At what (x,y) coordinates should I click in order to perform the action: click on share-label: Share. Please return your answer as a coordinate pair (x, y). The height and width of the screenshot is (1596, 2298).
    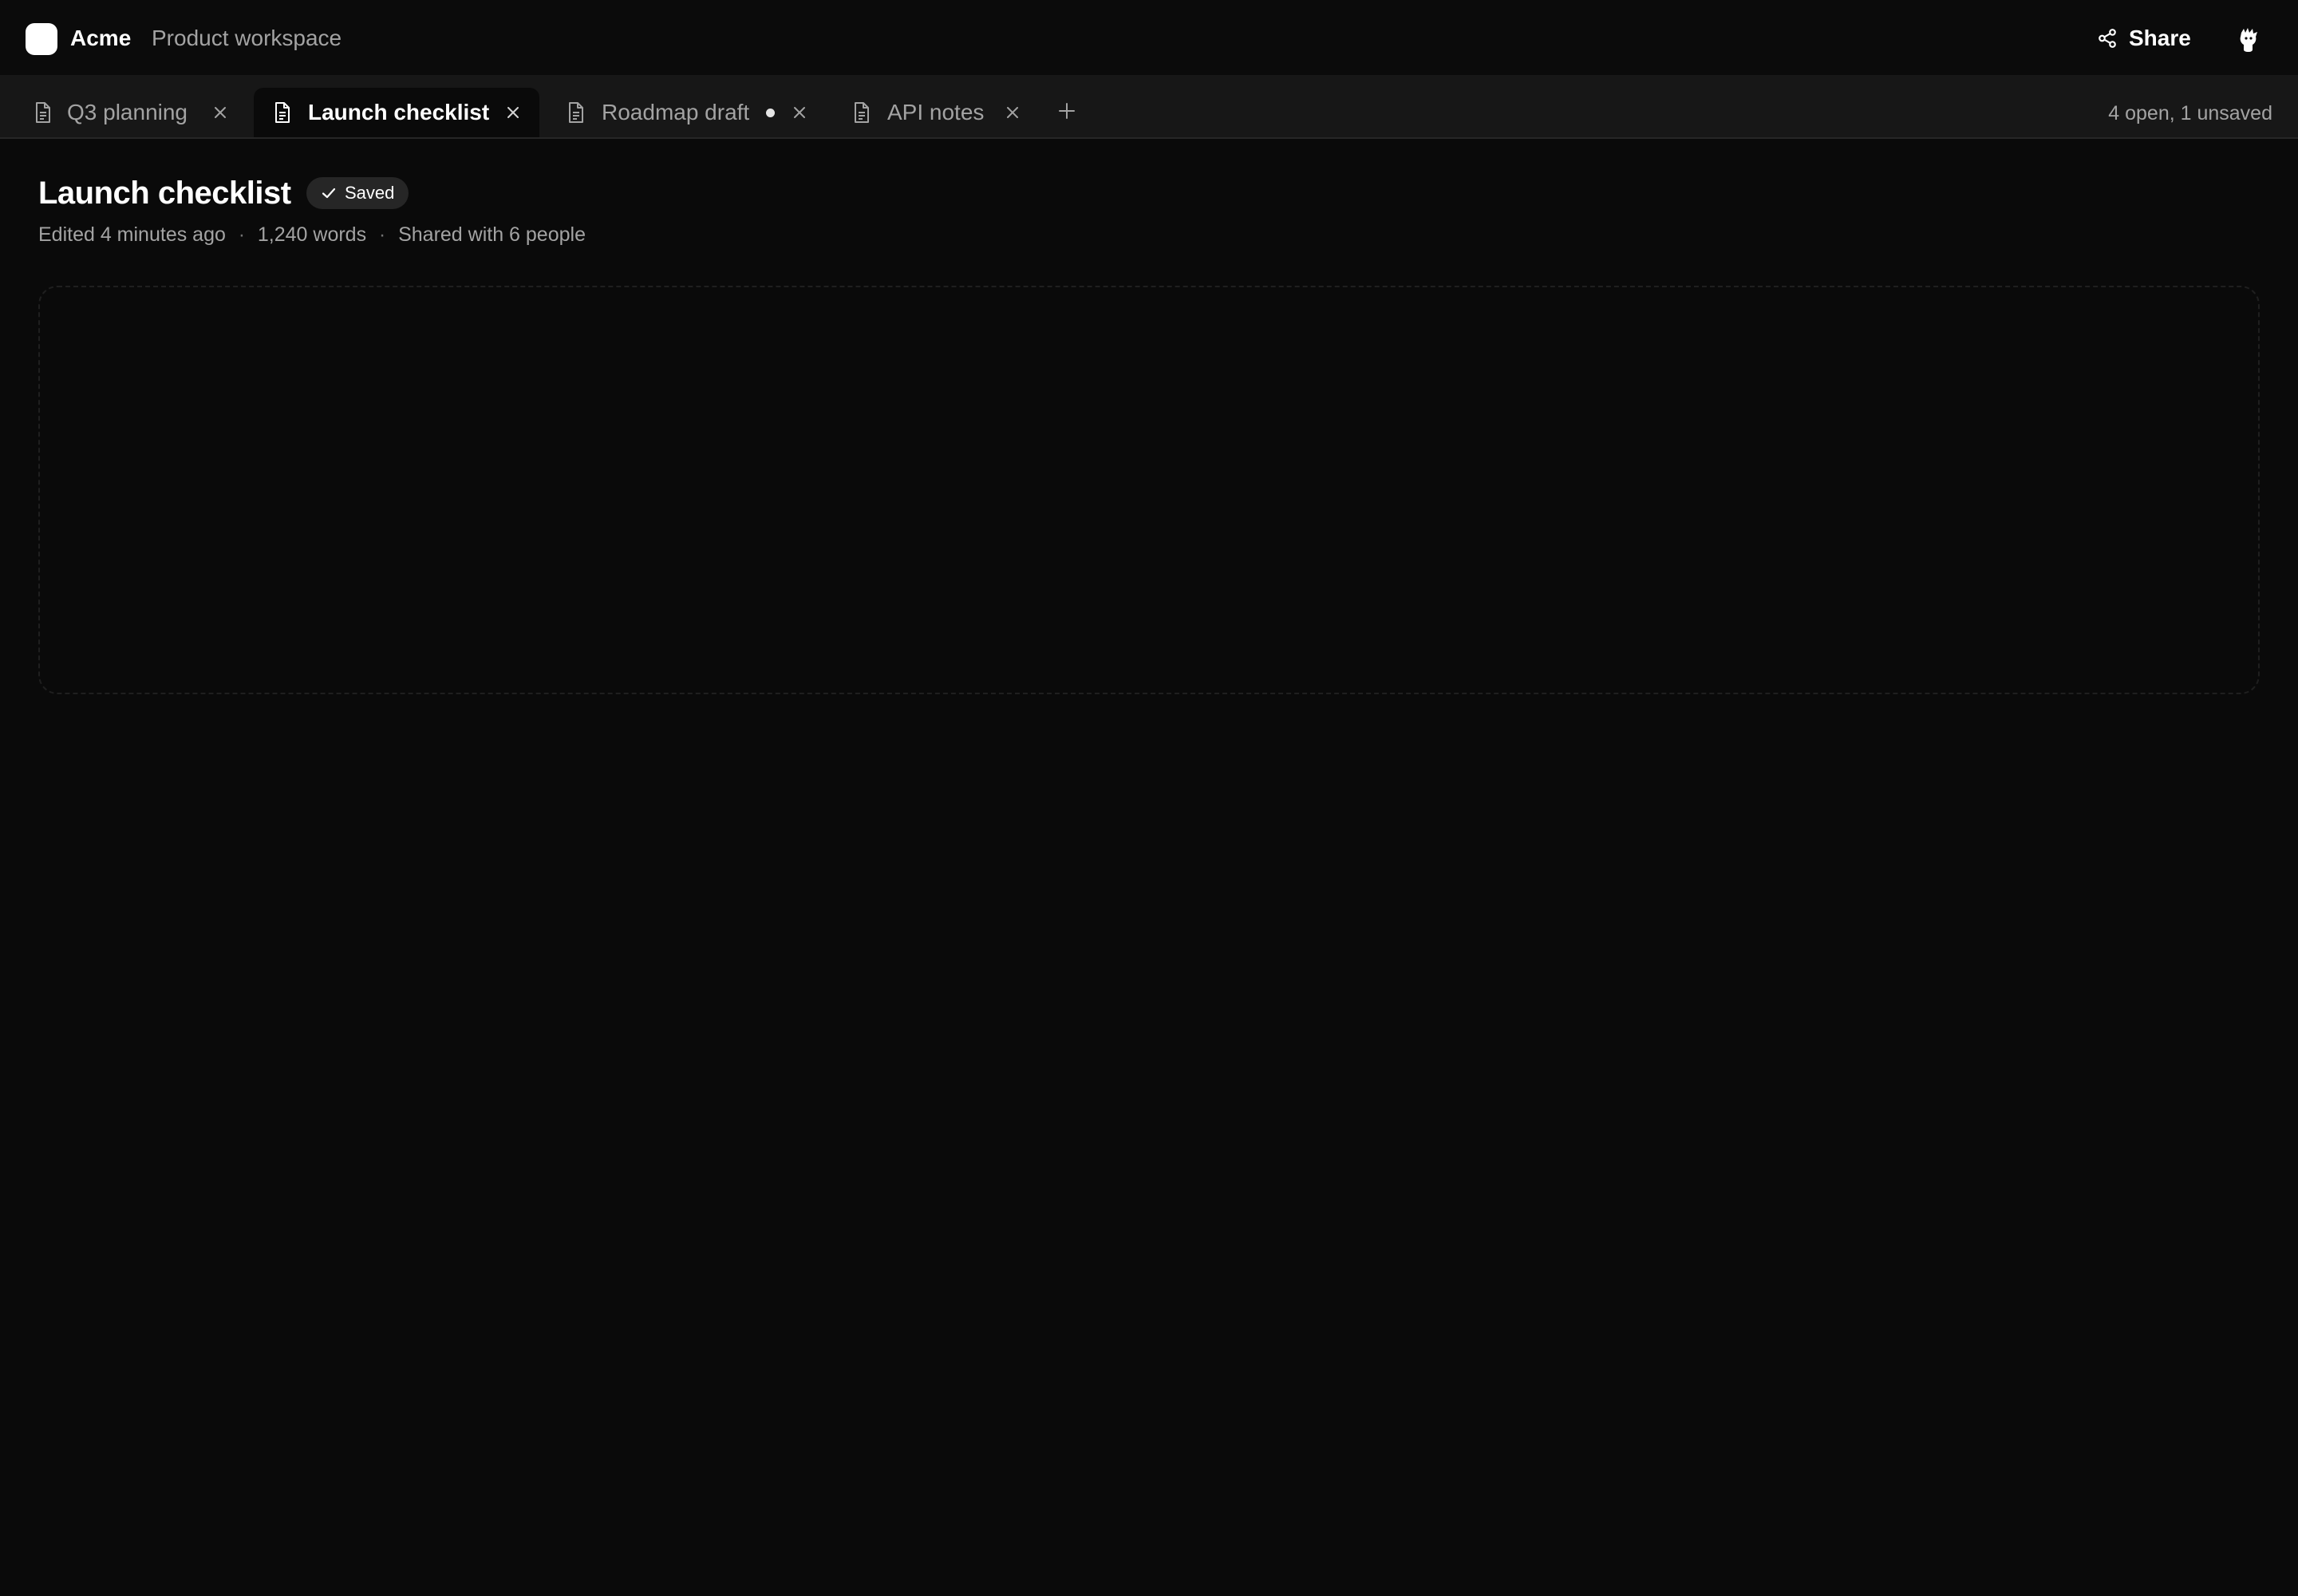
    Looking at the image, I should click on (2160, 38).